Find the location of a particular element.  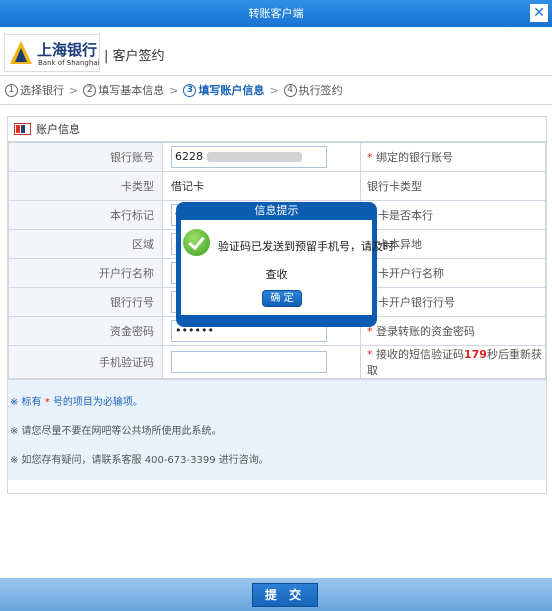

bank-logo: 上海银行 Bank of Shanghai is located at coordinates (52, 53).